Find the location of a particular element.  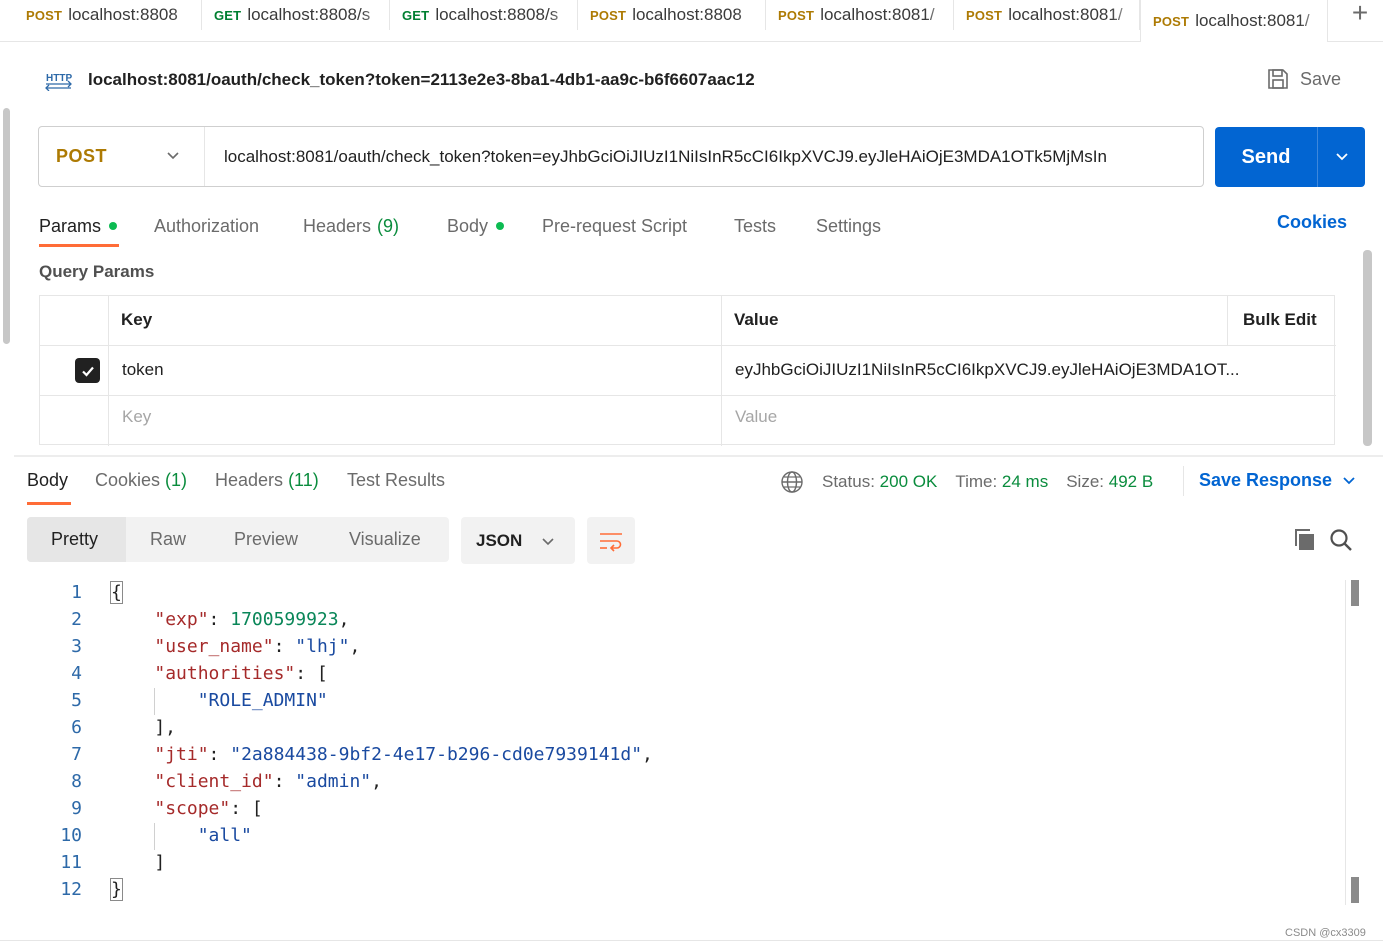

code-line: "ROLE_ADMIN" is located at coordinates (219, 700).